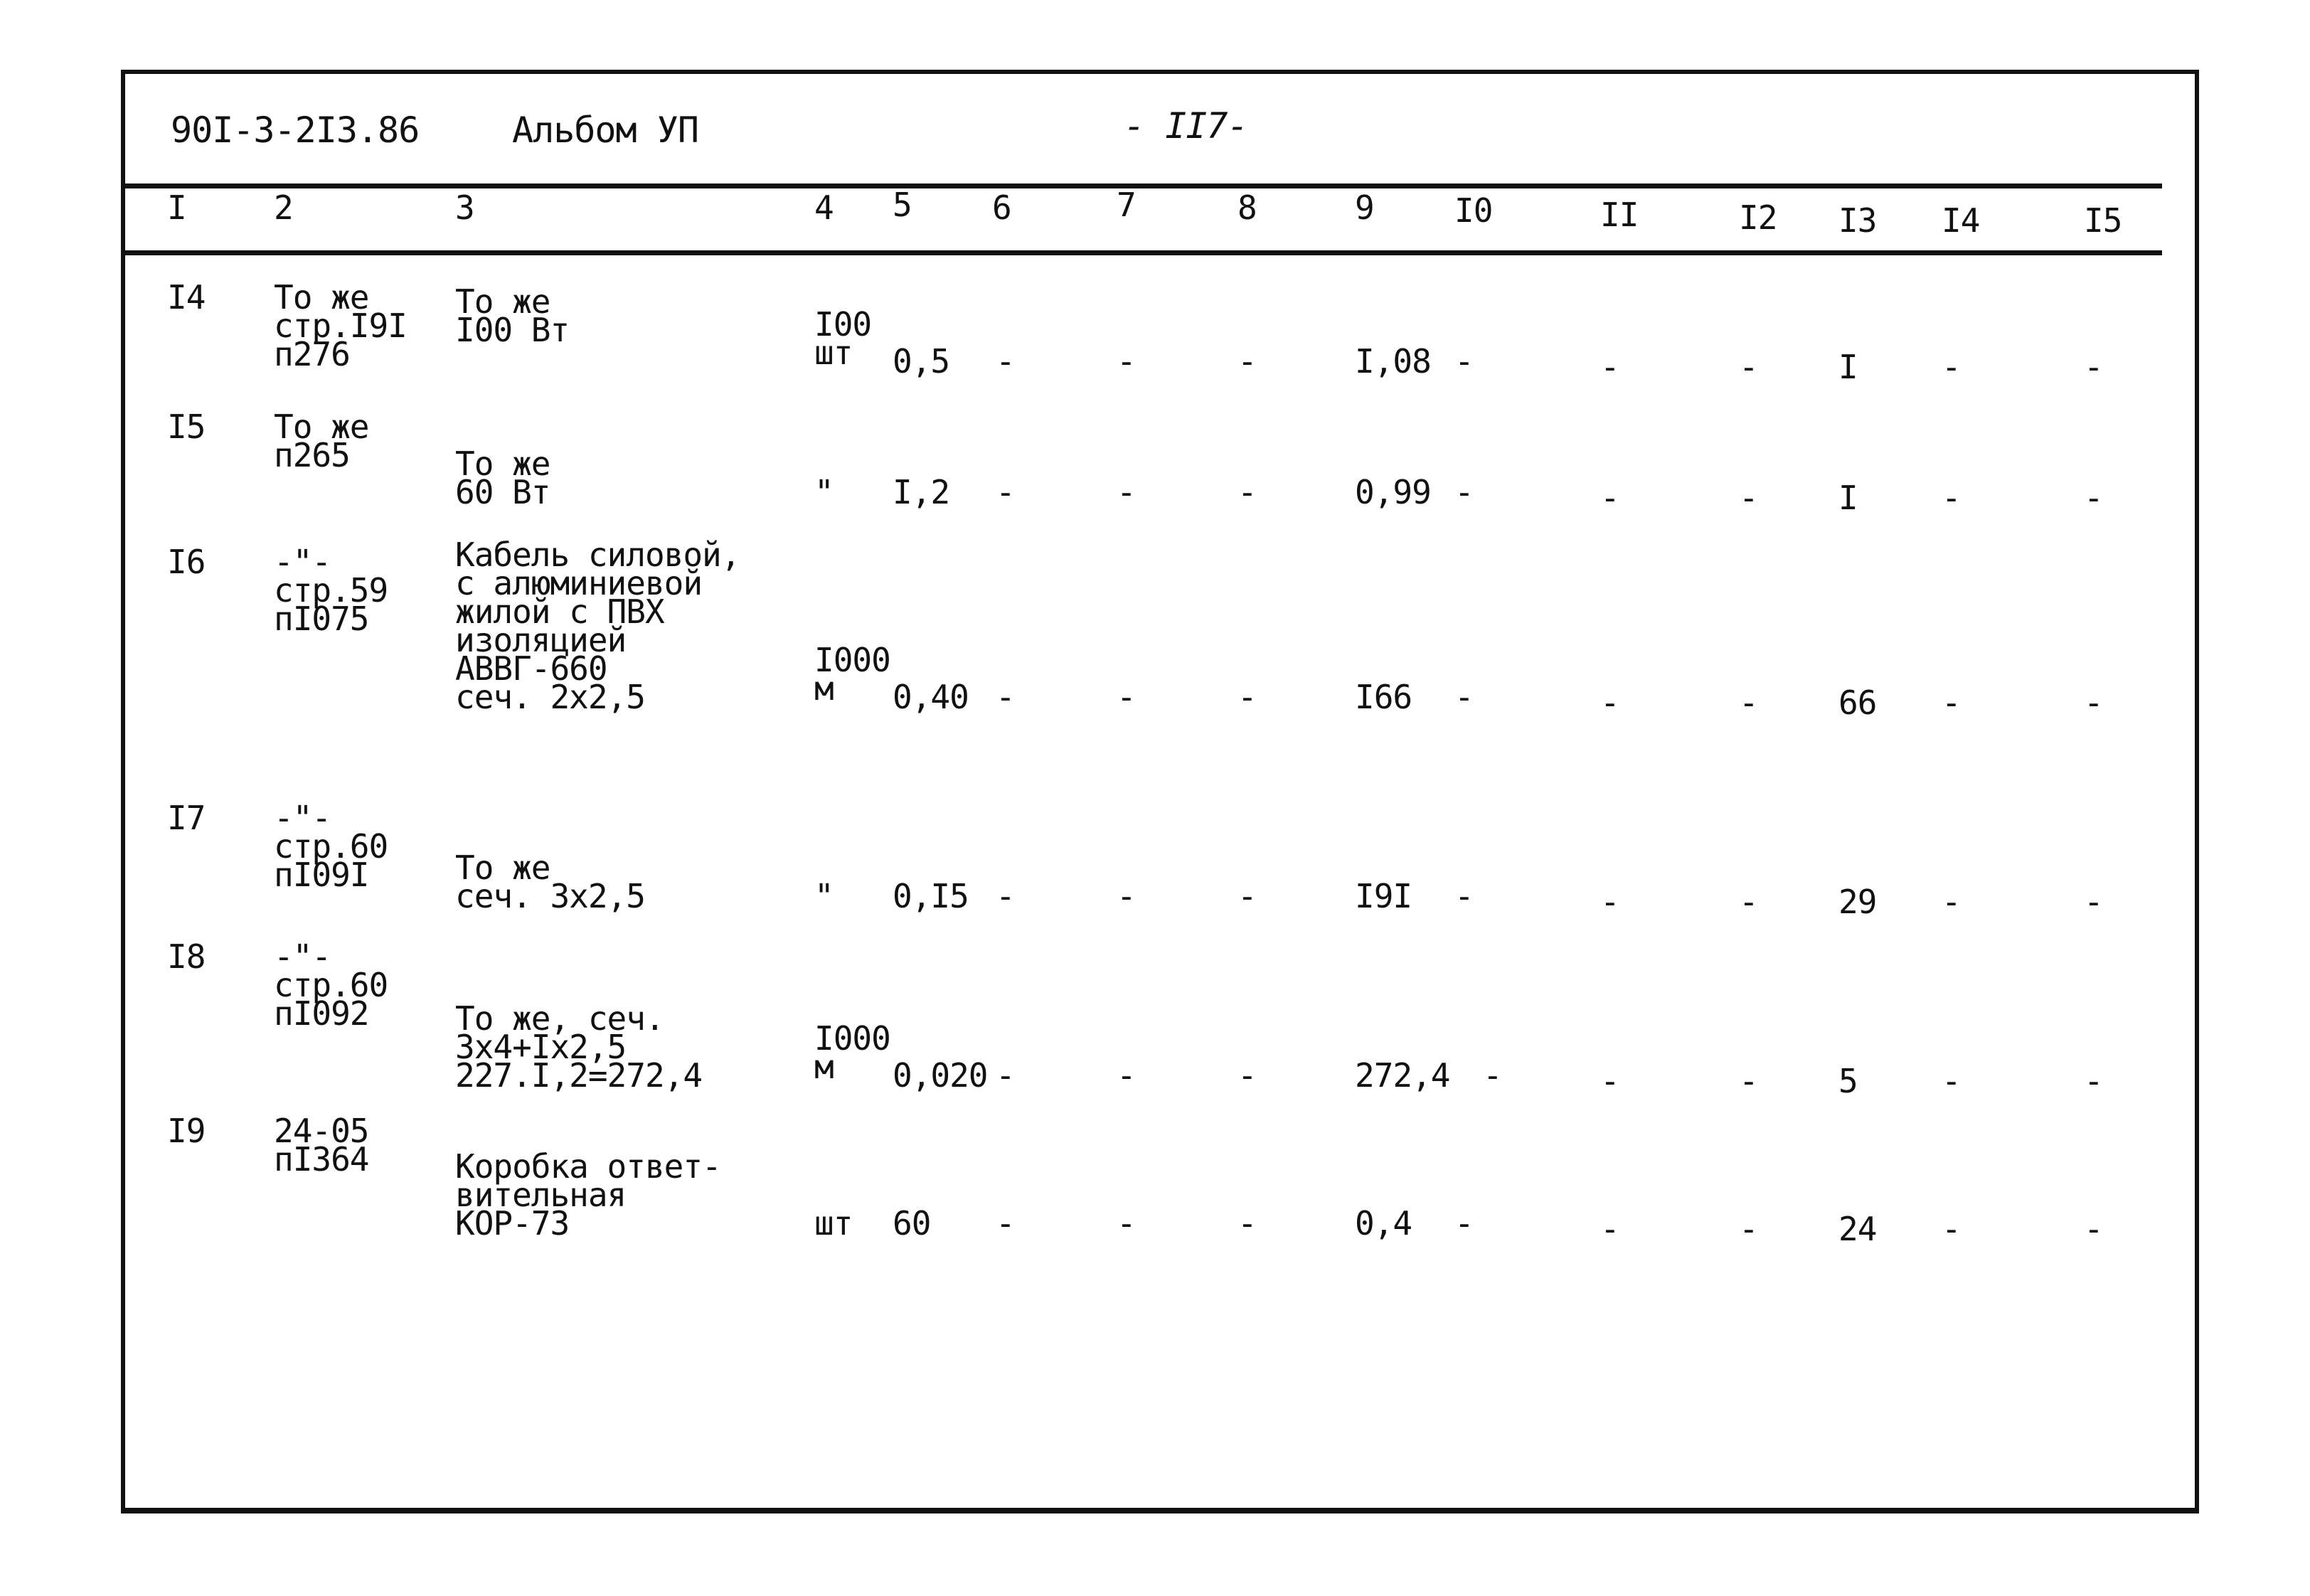 The image size is (2310, 1596). I want to click on album-title: Альбом УП, so click(605, 130).